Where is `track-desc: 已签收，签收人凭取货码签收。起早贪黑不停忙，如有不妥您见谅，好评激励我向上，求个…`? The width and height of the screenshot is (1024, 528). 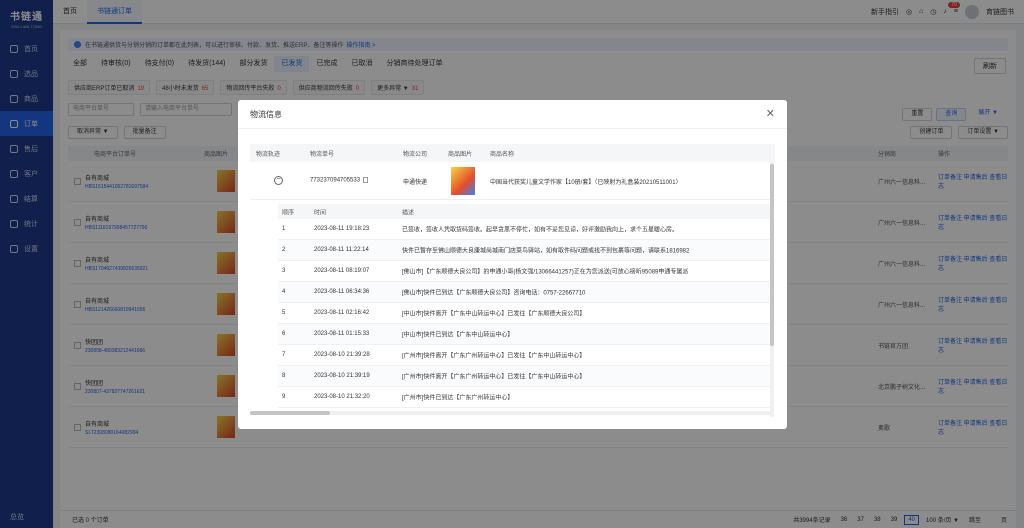
track-desc: 已签收，签收人凭取货码签收。起早贪黑不停忙，如有不妥您见谅，好评激励我向上，求个… is located at coordinates (540, 230).